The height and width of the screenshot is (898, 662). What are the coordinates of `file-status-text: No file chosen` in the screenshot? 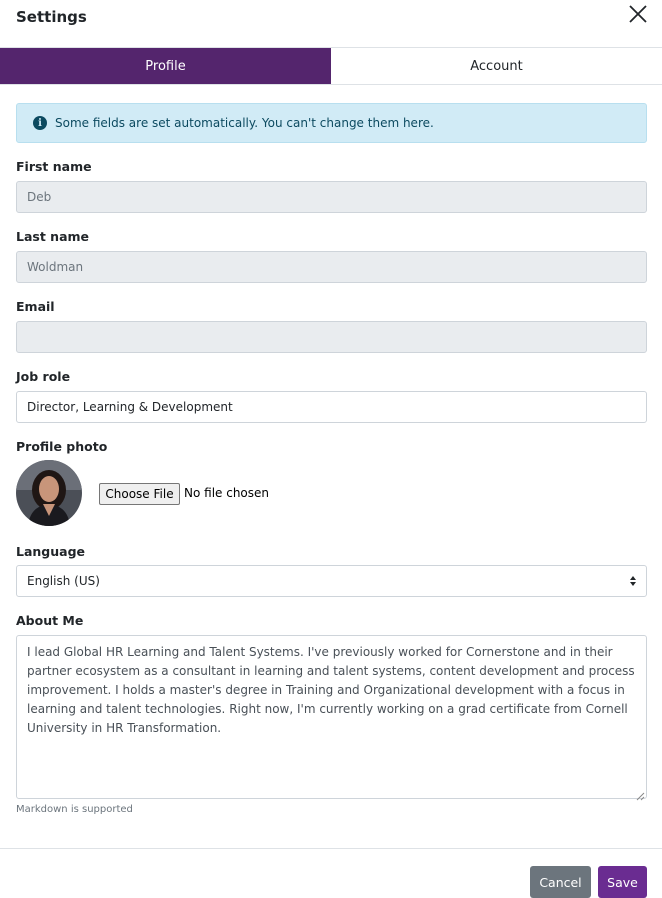 It's located at (227, 493).